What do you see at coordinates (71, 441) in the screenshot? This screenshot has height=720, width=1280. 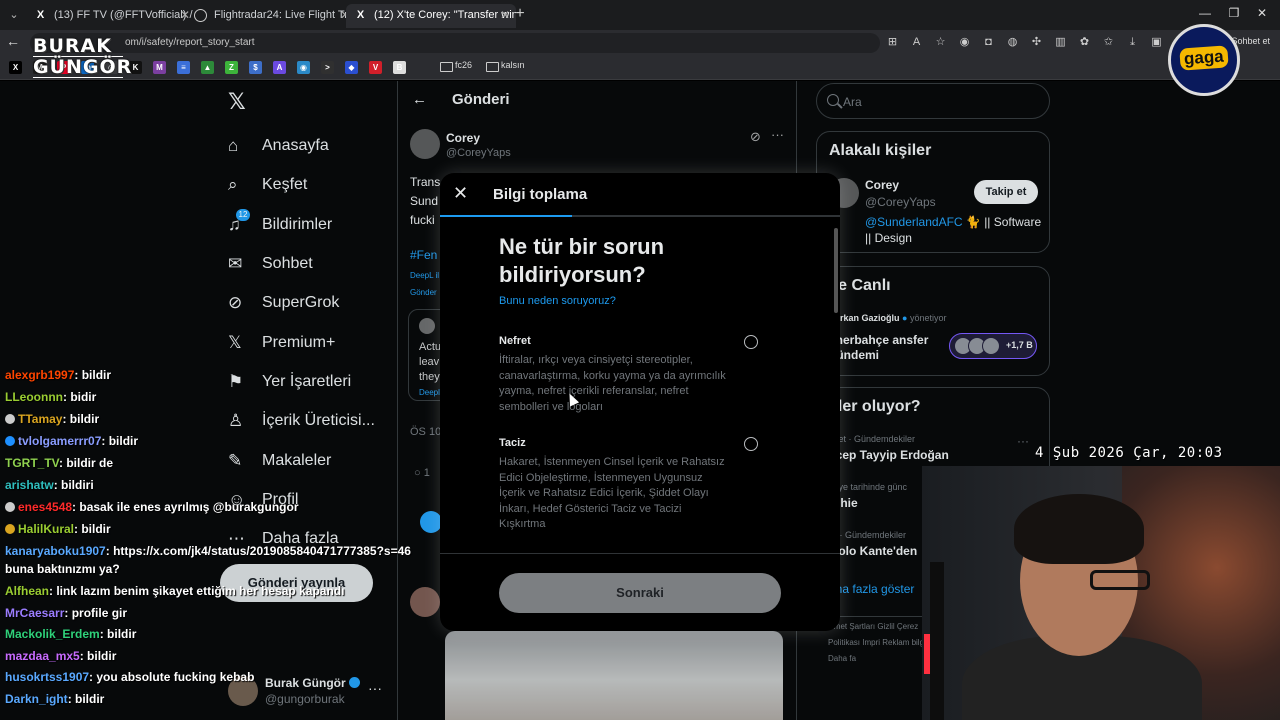 I see `chat-message: tvlolgamerrr07: bildir` at bounding box center [71, 441].